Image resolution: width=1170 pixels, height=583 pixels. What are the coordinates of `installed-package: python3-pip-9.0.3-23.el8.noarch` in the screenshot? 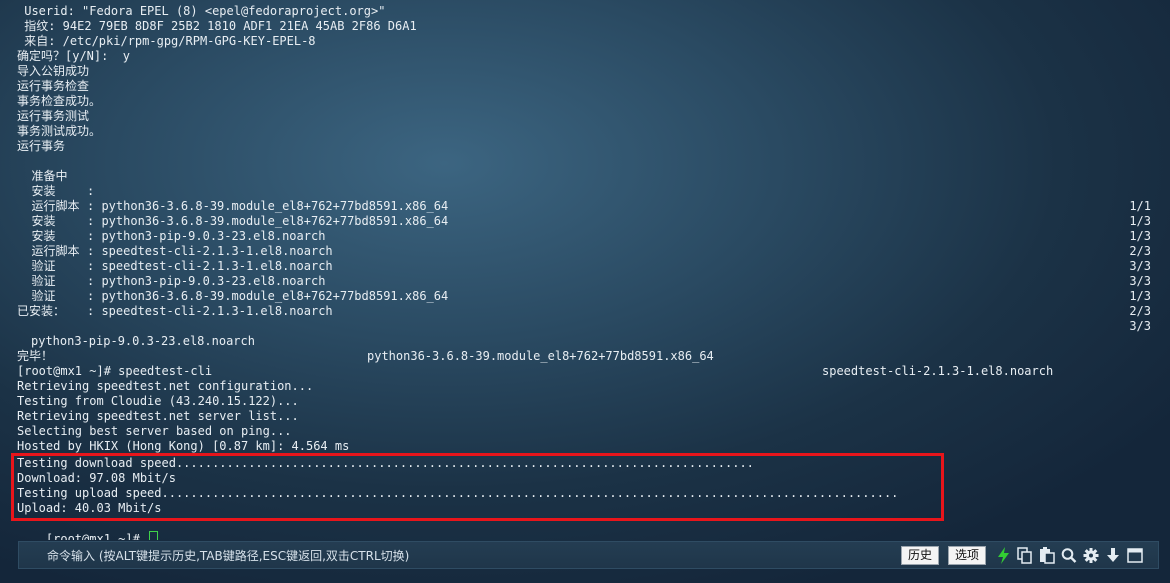 It's located at (143, 341).